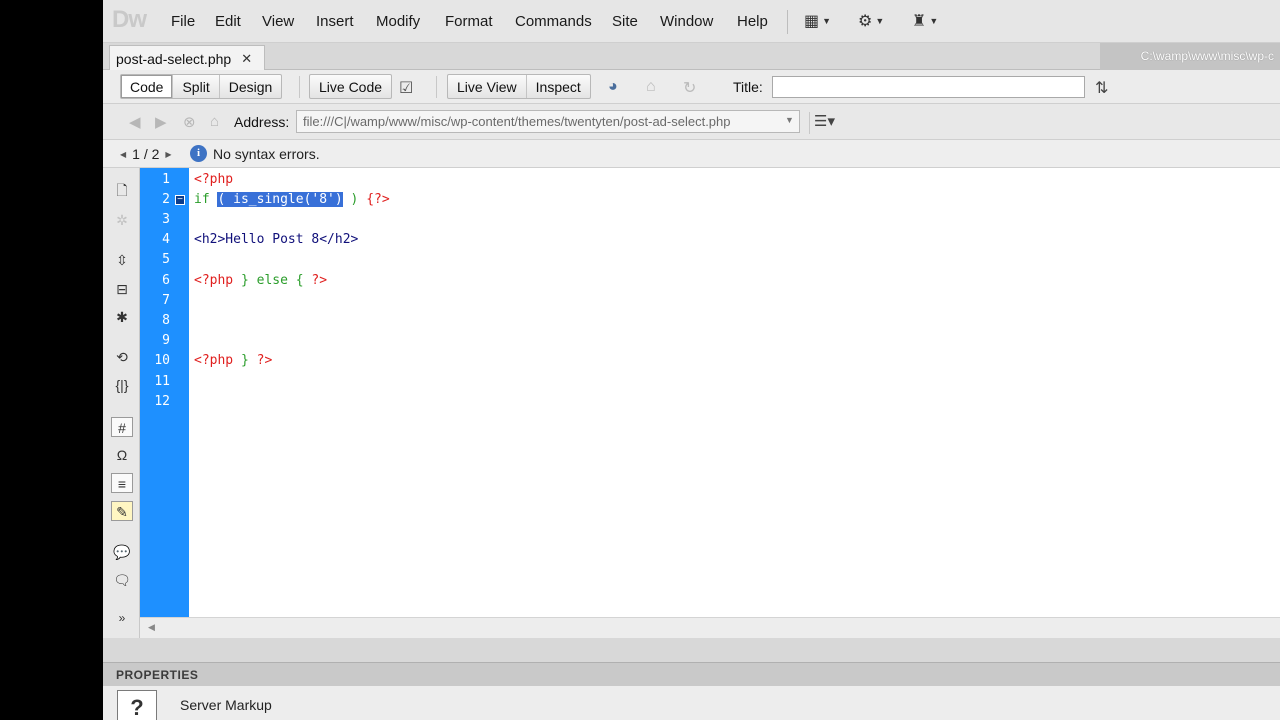 This screenshot has width=1280, height=720. What do you see at coordinates (748, 87) in the screenshot?
I see `title-label: Title:` at bounding box center [748, 87].